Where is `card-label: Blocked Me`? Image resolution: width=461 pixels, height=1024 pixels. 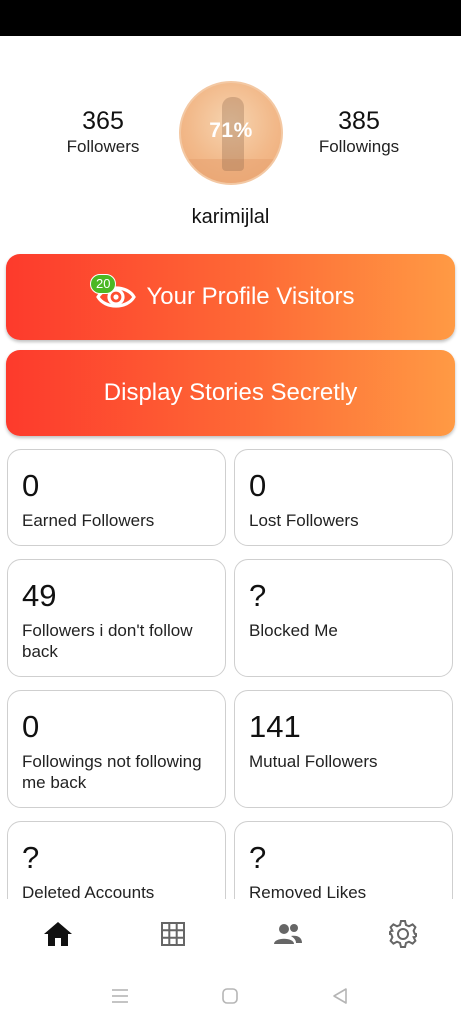 card-label: Blocked Me is located at coordinates (293, 630).